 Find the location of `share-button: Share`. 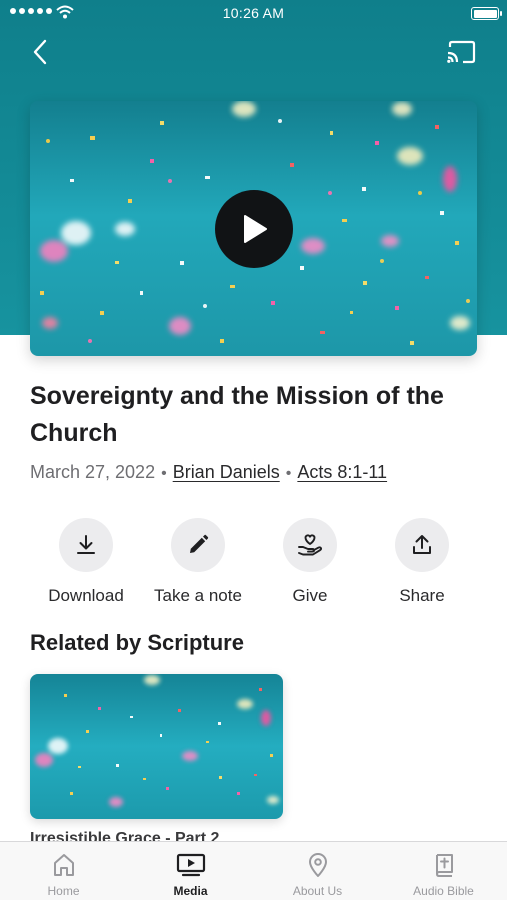

share-button: Share is located at coordinates (422, 562).